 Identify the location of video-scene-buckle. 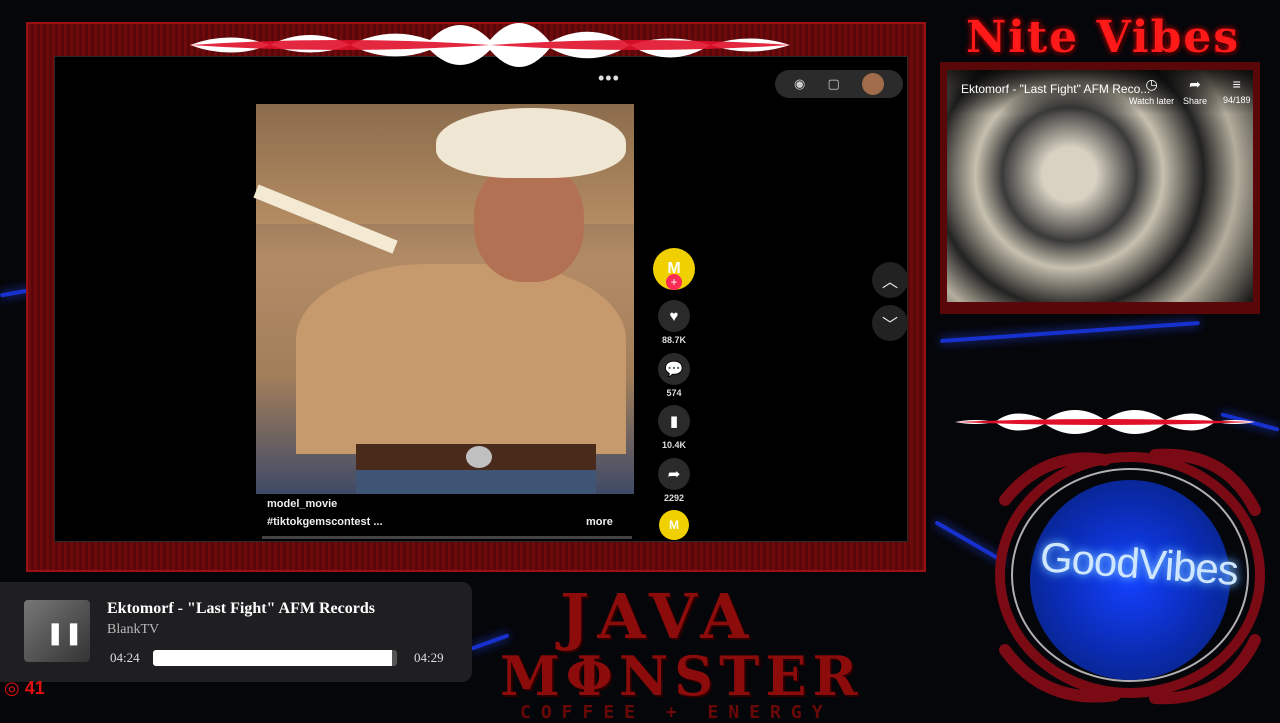
(479, 457).